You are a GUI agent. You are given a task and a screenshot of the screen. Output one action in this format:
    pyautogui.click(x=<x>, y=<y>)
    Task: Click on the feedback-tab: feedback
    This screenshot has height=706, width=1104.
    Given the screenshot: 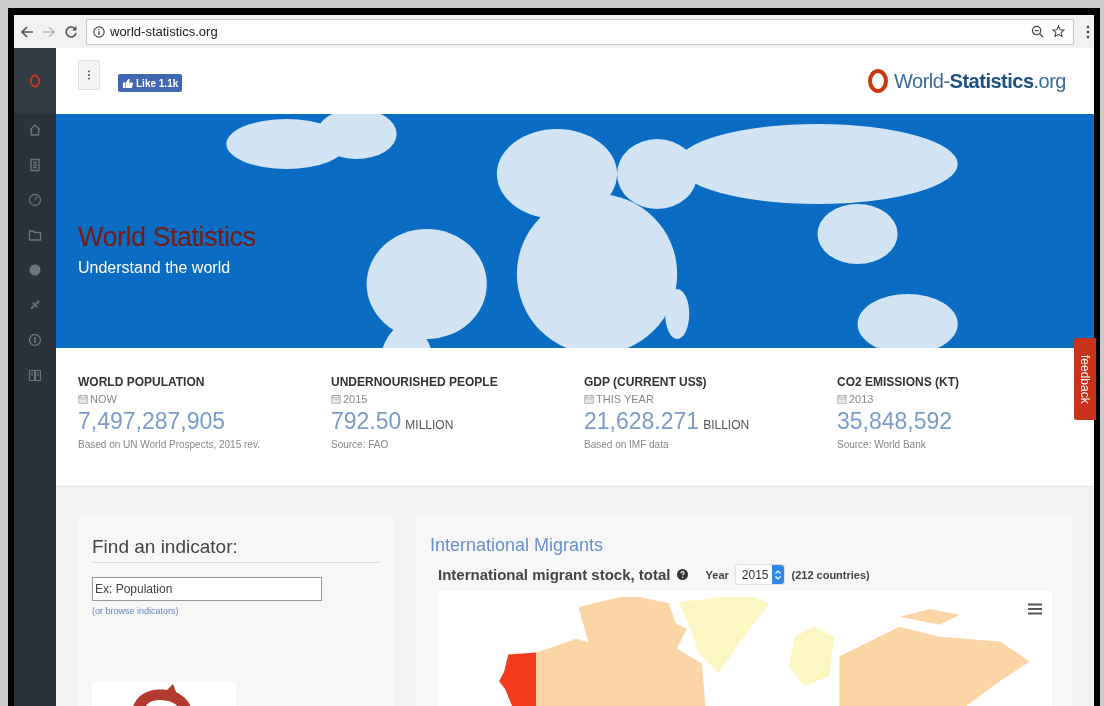 What is the action you would take?
    pyautogui.click(x=1085, y=379)
    